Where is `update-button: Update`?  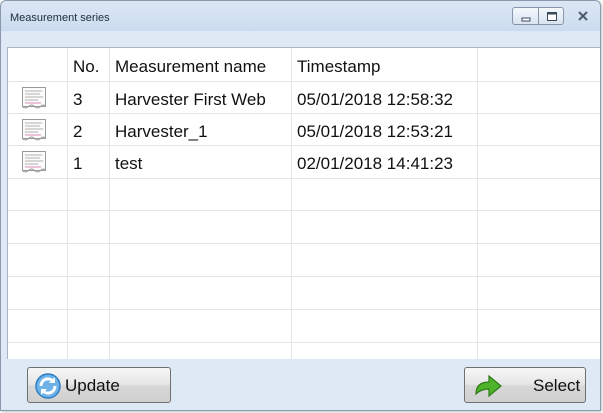 update-button: Update is located at coordinates (99, 385).